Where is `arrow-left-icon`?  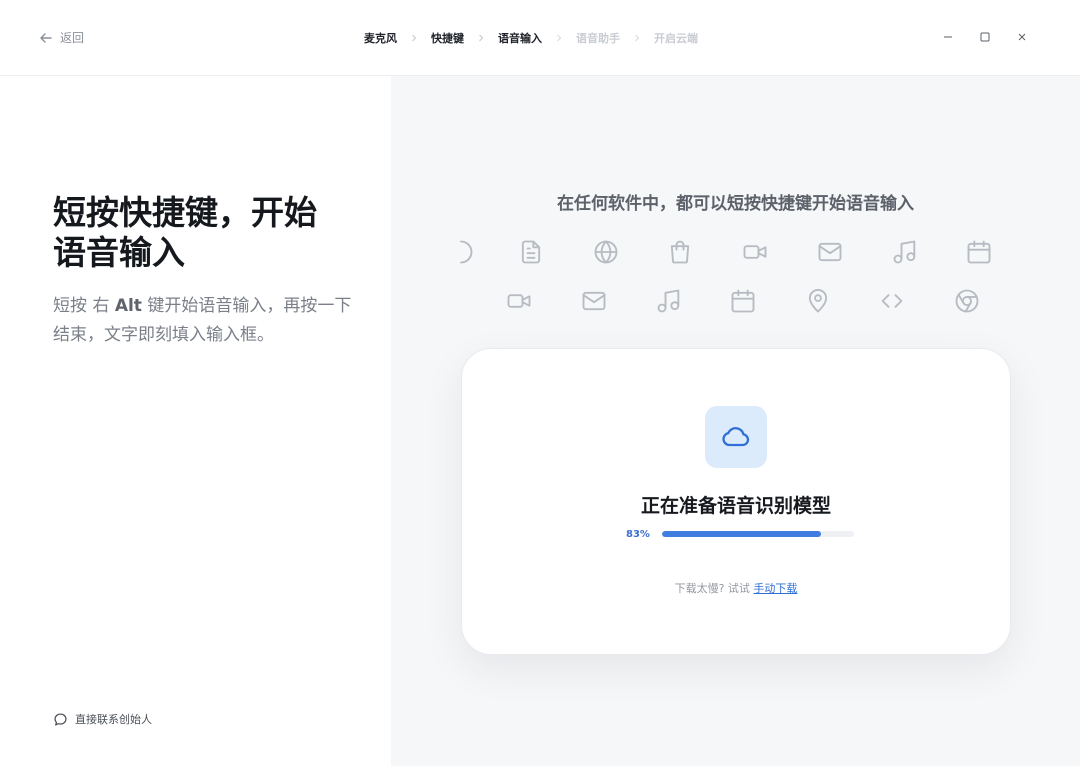 arrow-left-icon is located at coordinates (46, 37).